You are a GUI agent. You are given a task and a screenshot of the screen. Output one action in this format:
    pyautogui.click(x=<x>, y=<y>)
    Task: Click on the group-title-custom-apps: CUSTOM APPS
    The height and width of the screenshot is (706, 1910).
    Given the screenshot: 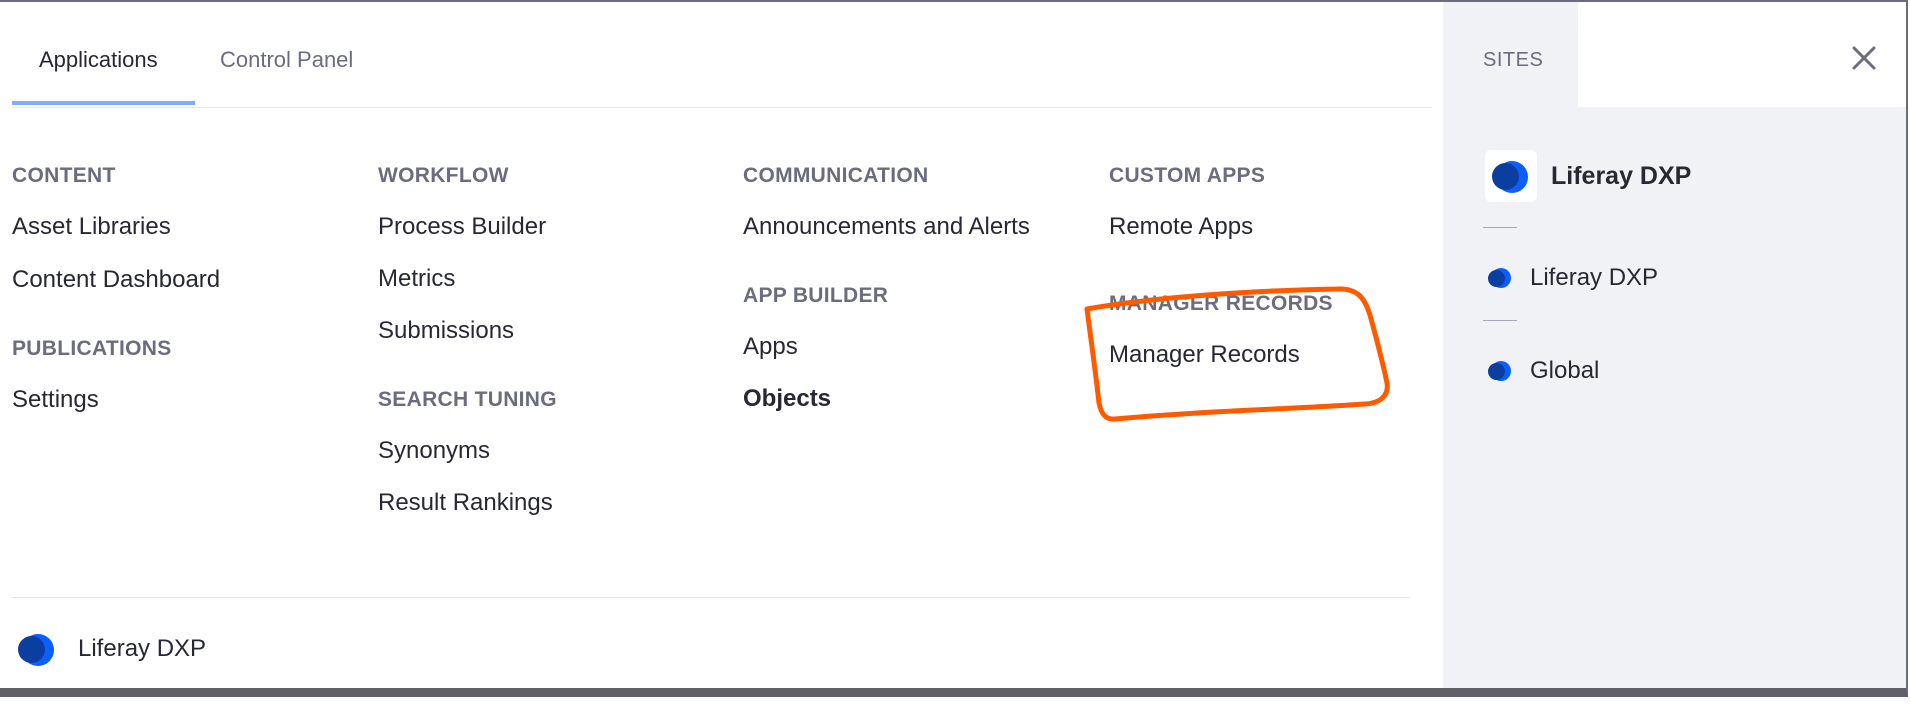 What is the action you would take?
    pyautogui.click(x=1187, y=175)
    